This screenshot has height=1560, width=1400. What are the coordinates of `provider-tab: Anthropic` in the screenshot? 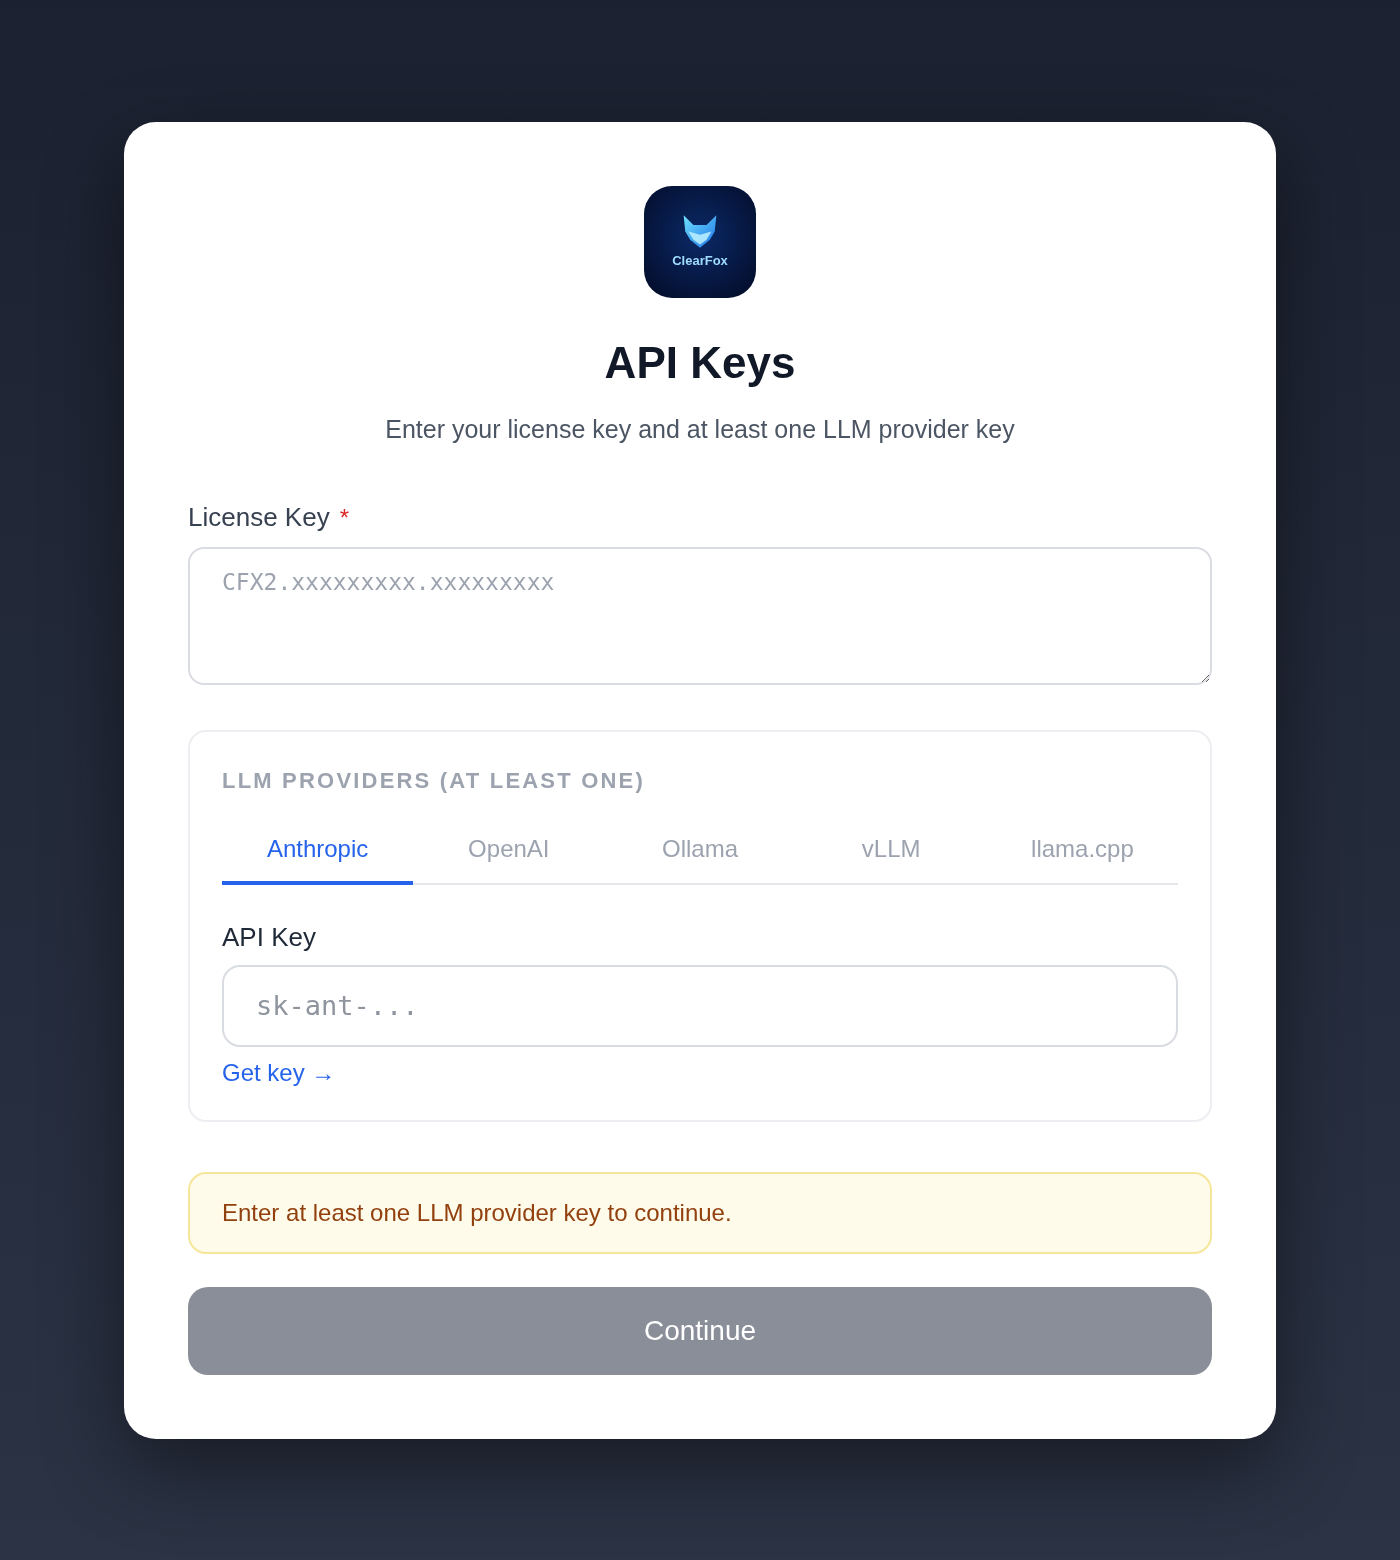 It's located at (318, 849).